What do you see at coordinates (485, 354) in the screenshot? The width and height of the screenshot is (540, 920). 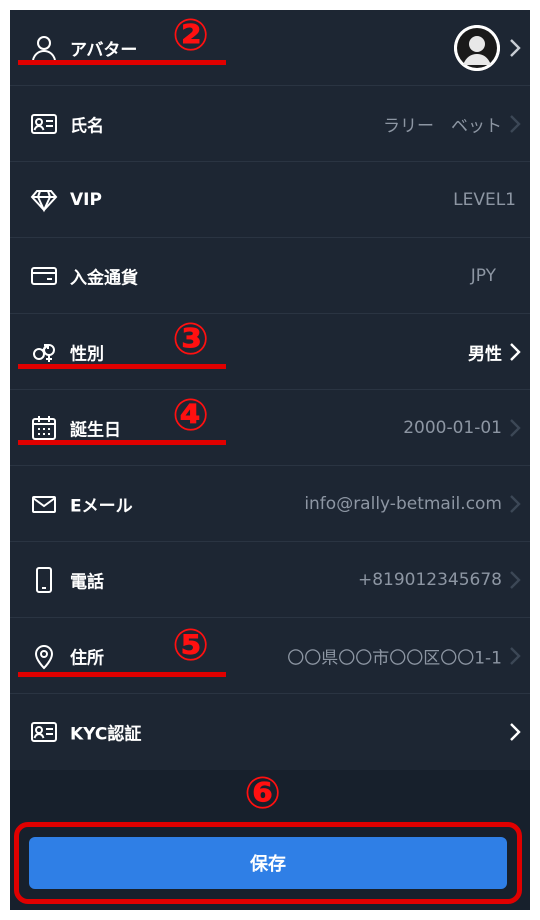 I see `gender-value: 男性` at bounding box center [485, 354].